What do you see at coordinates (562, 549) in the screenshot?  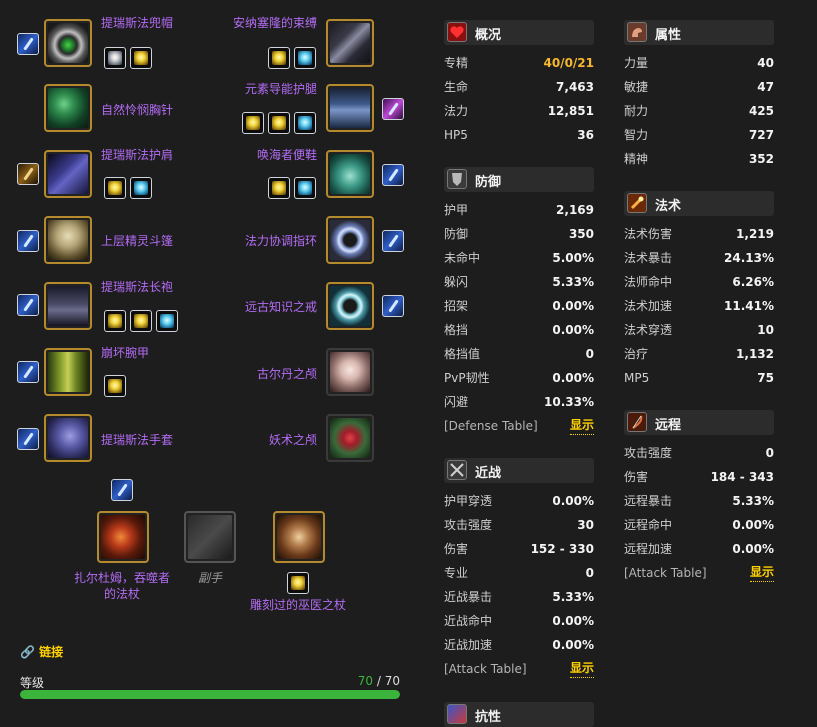 I see `stat-value: 152 - 330` at bounding box center [562, 549].